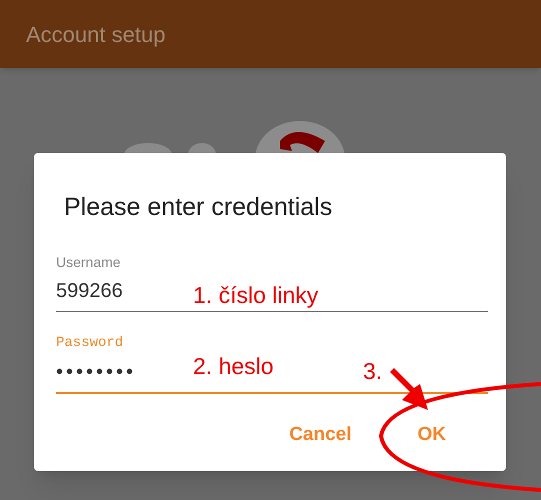  Describe the element at coordinates (118, 372) in the screenshot. I see `input-field: ••••••••` at that location.